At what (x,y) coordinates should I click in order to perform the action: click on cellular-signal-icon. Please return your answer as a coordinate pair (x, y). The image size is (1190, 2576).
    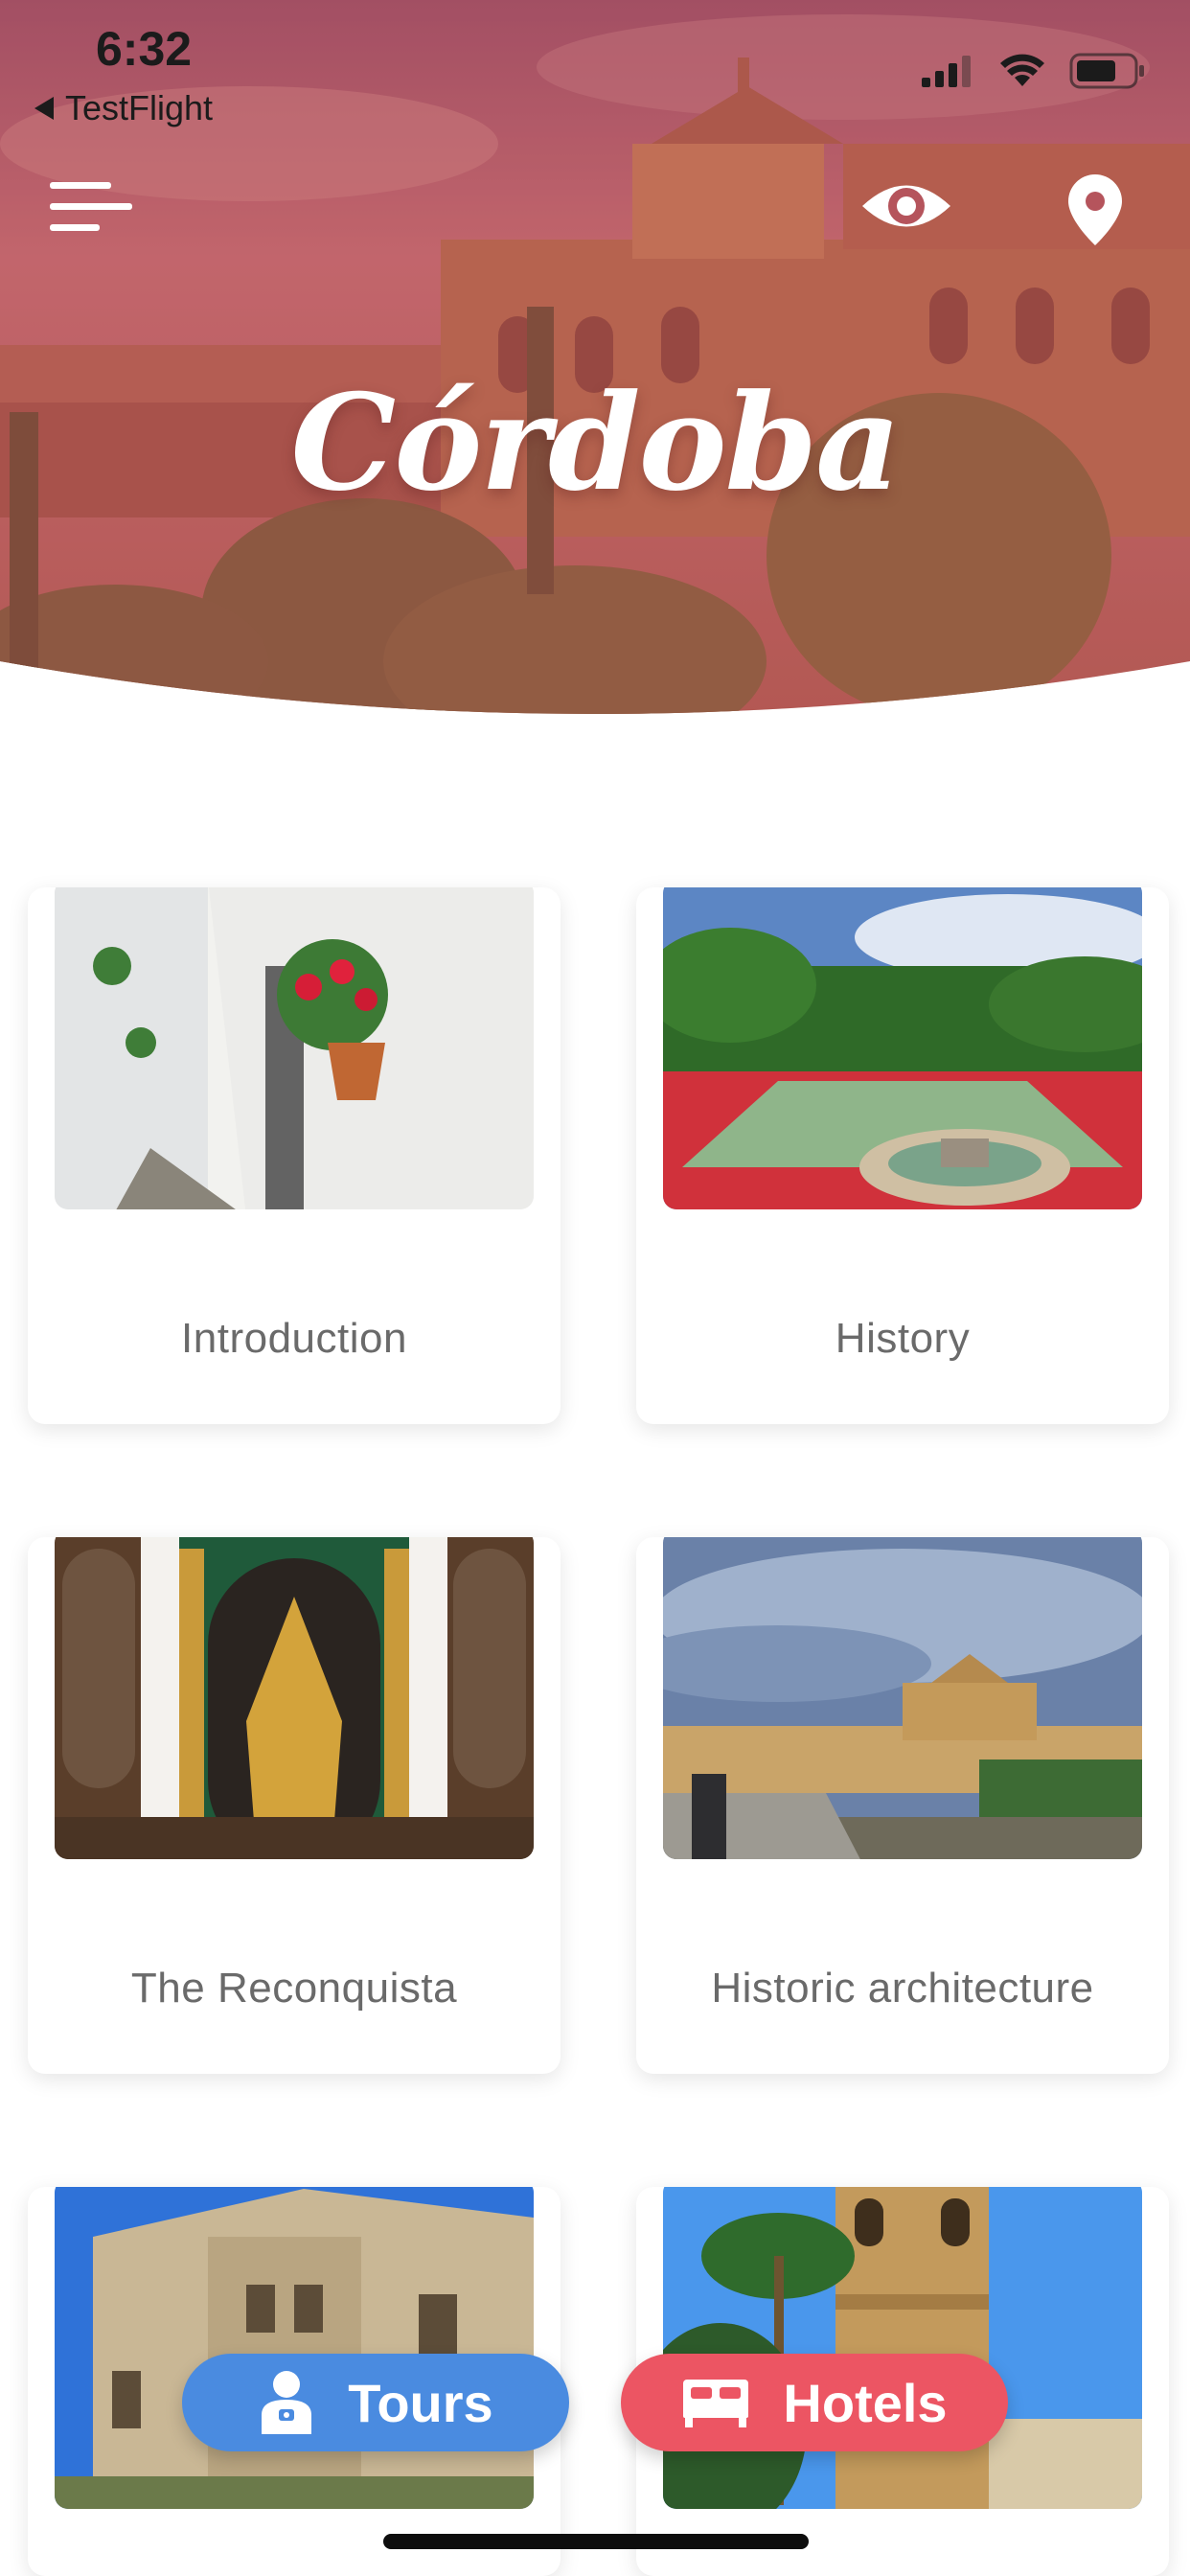
    Looking at the image, I should click on (947, 71).